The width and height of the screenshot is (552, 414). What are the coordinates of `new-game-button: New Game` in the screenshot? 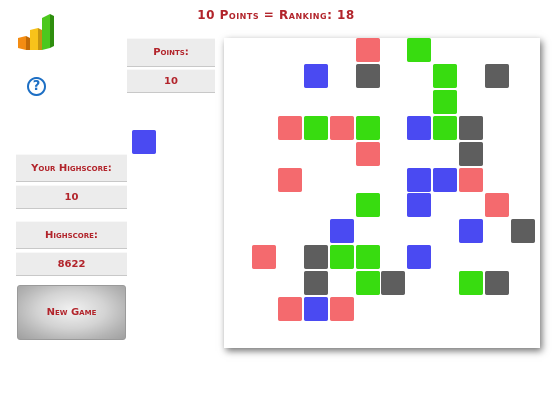 It's located at (71, 312).